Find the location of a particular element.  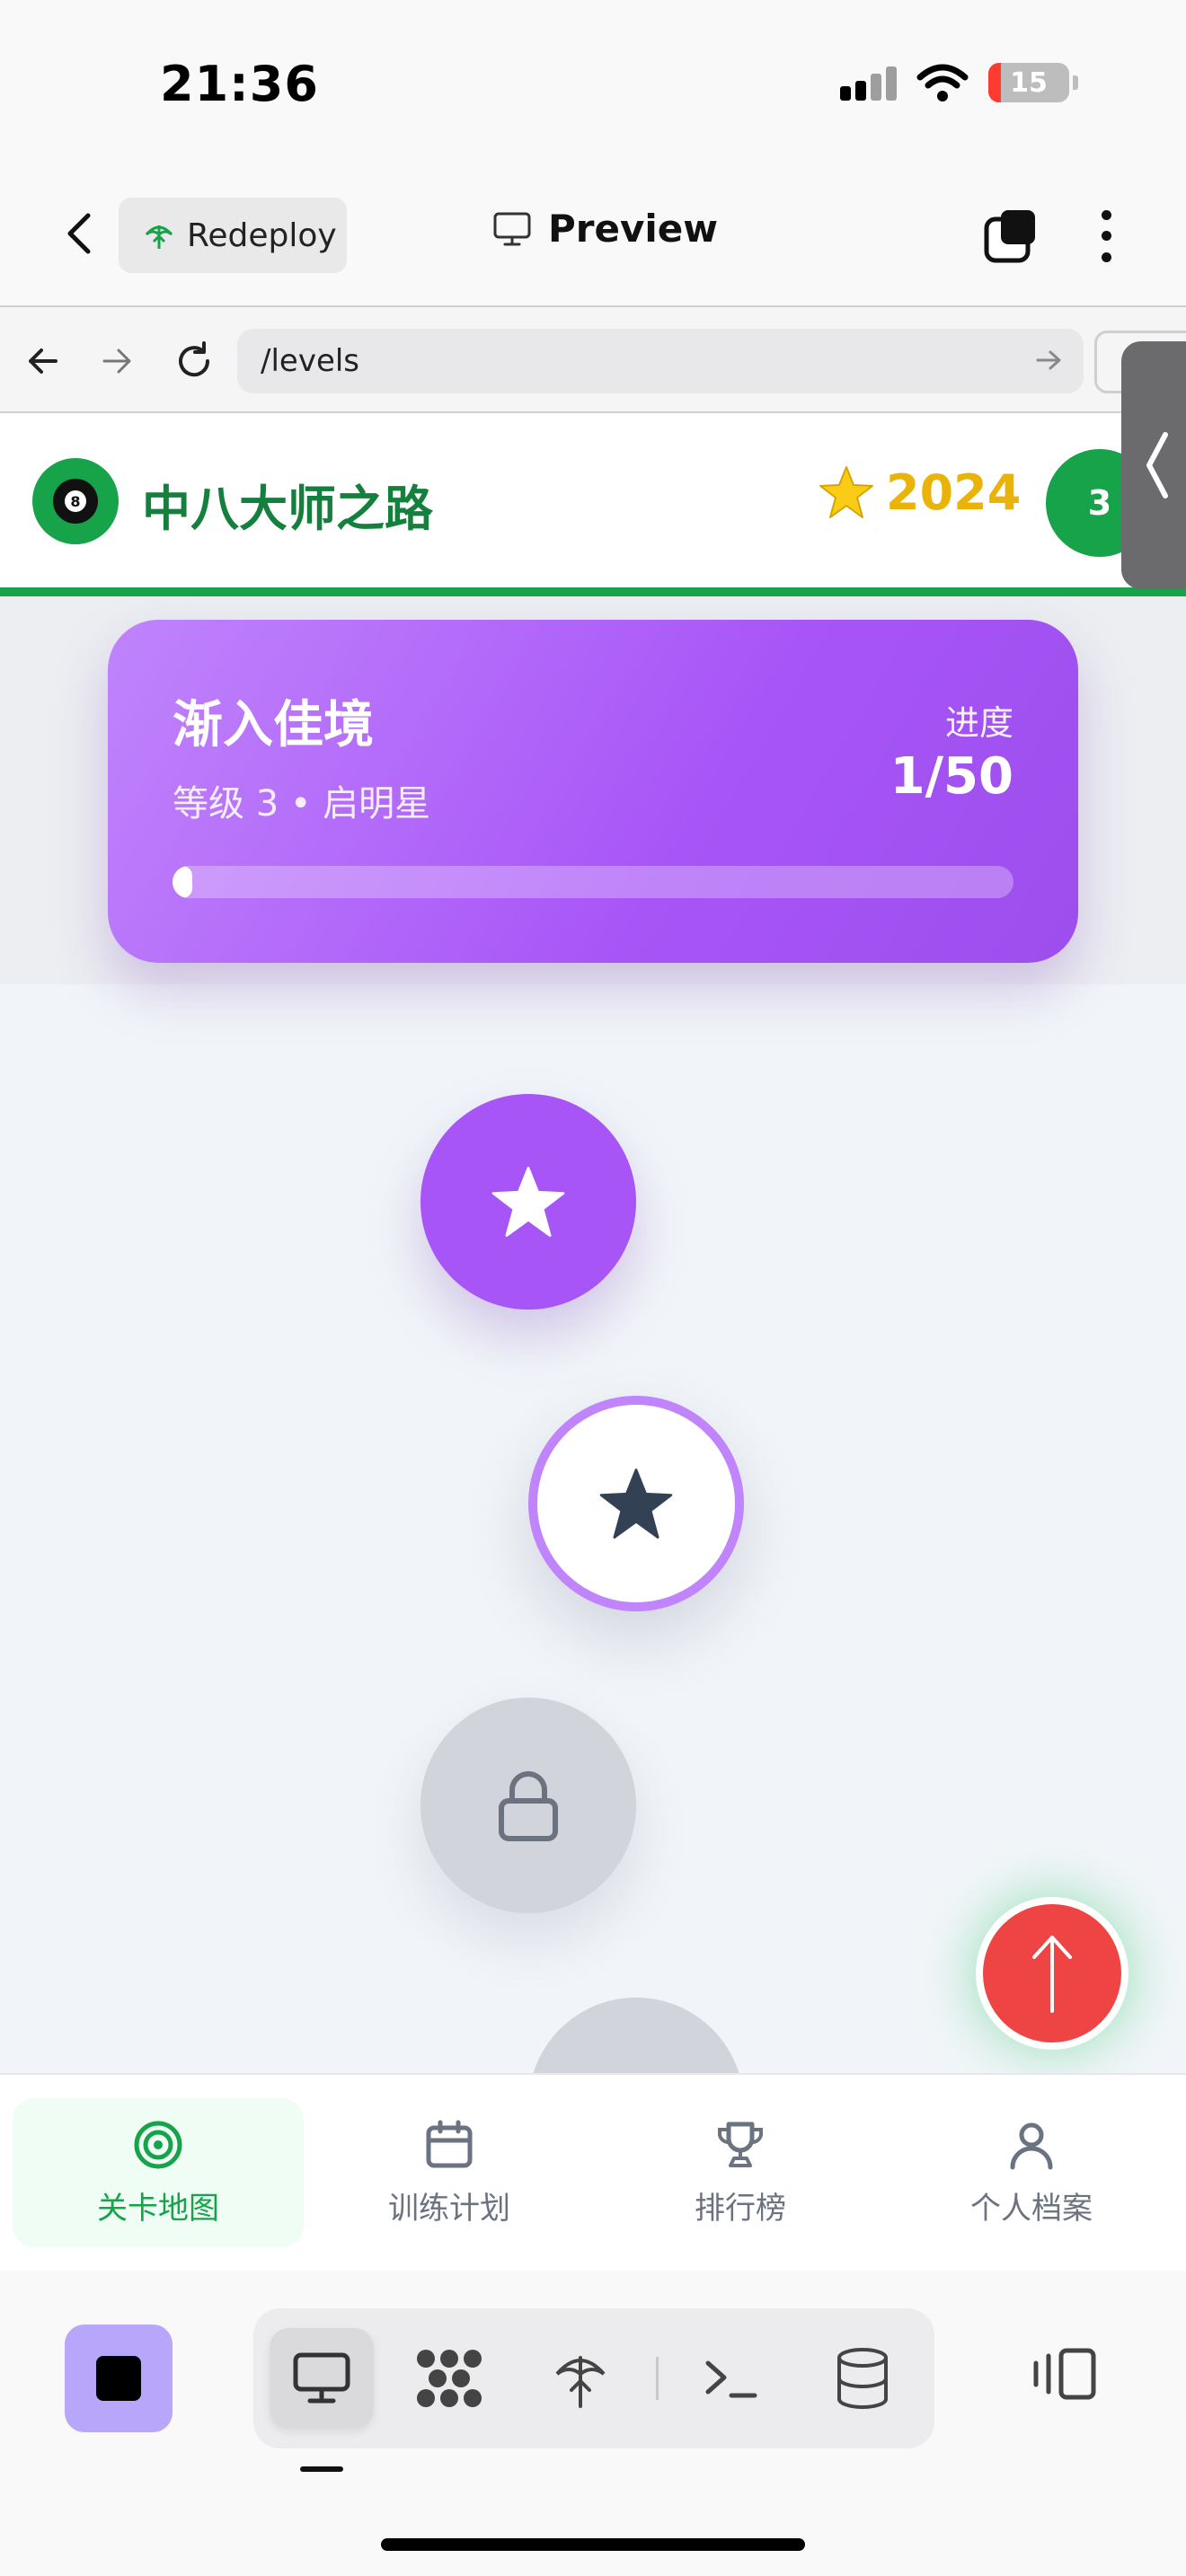

arrow-left-icon is located at coordinates (43, 361).